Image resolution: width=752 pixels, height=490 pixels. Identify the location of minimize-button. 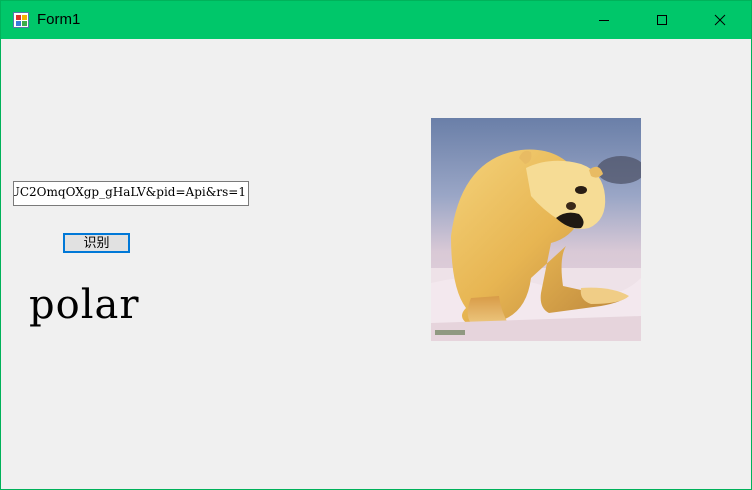
(604, 20).